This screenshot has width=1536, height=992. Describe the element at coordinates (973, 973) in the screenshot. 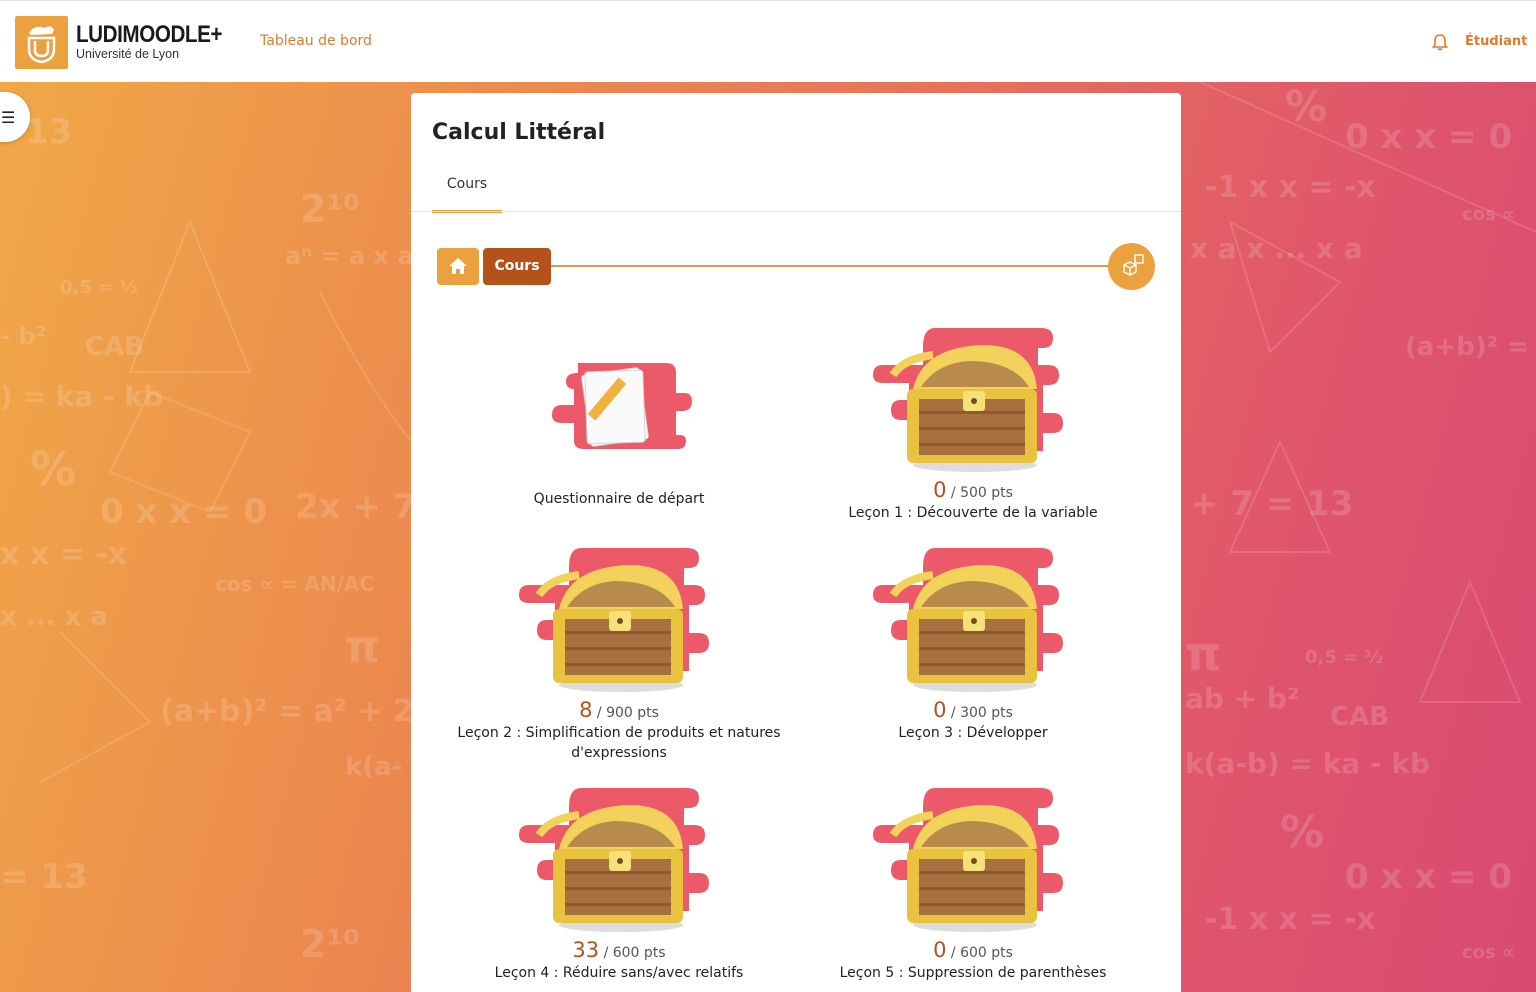

I see `activity-label: Leçon 5 : Suppression de parenthèses` at that location.